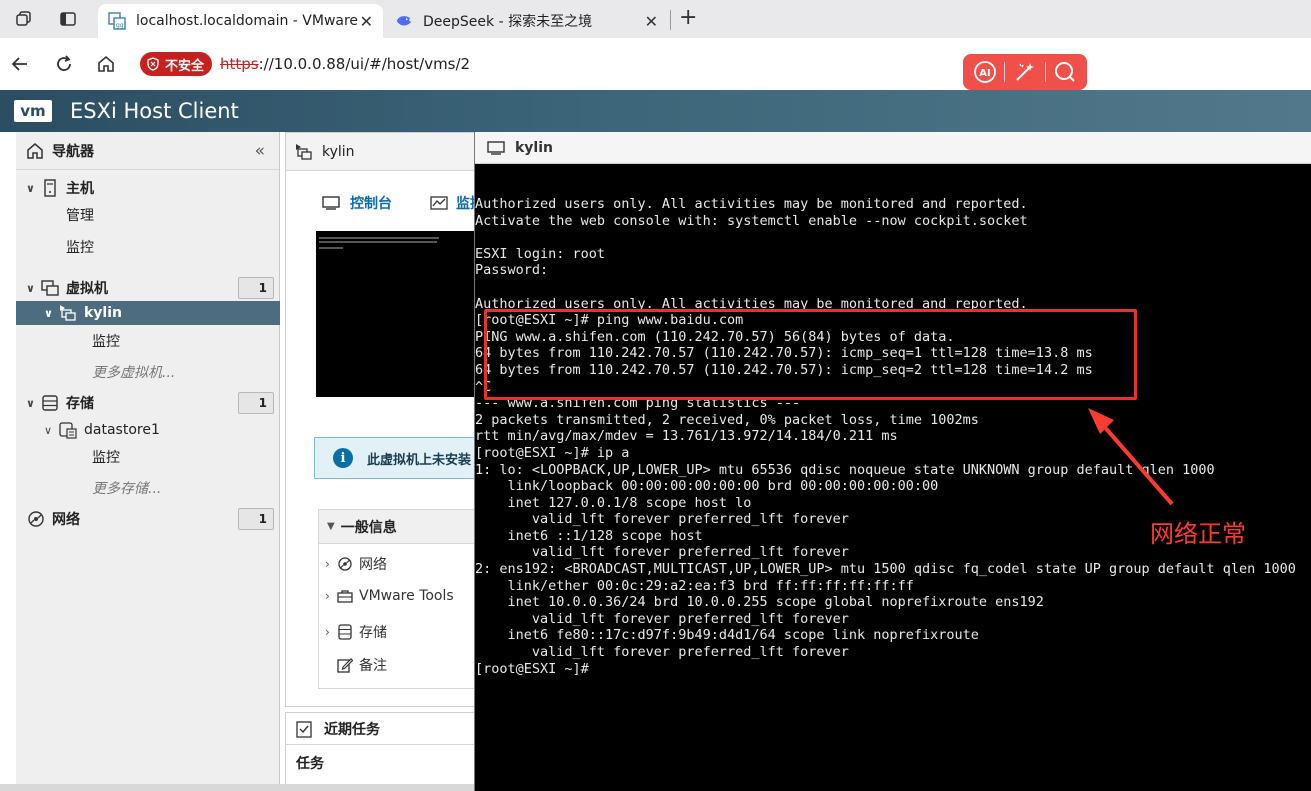  I want to click on storage-icon, so click(50, 403).